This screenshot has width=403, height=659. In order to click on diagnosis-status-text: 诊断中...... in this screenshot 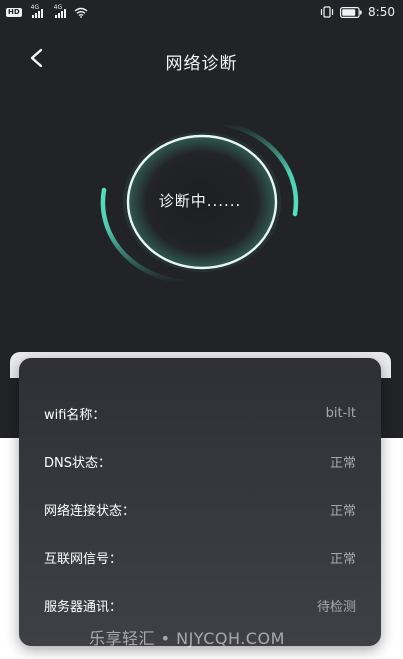, I will do `click(200, 201)`.